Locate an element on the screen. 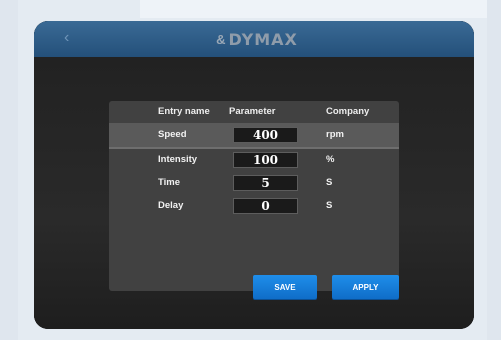  table-row-delay: Delay 0 S is located at coordinates (254, 206).